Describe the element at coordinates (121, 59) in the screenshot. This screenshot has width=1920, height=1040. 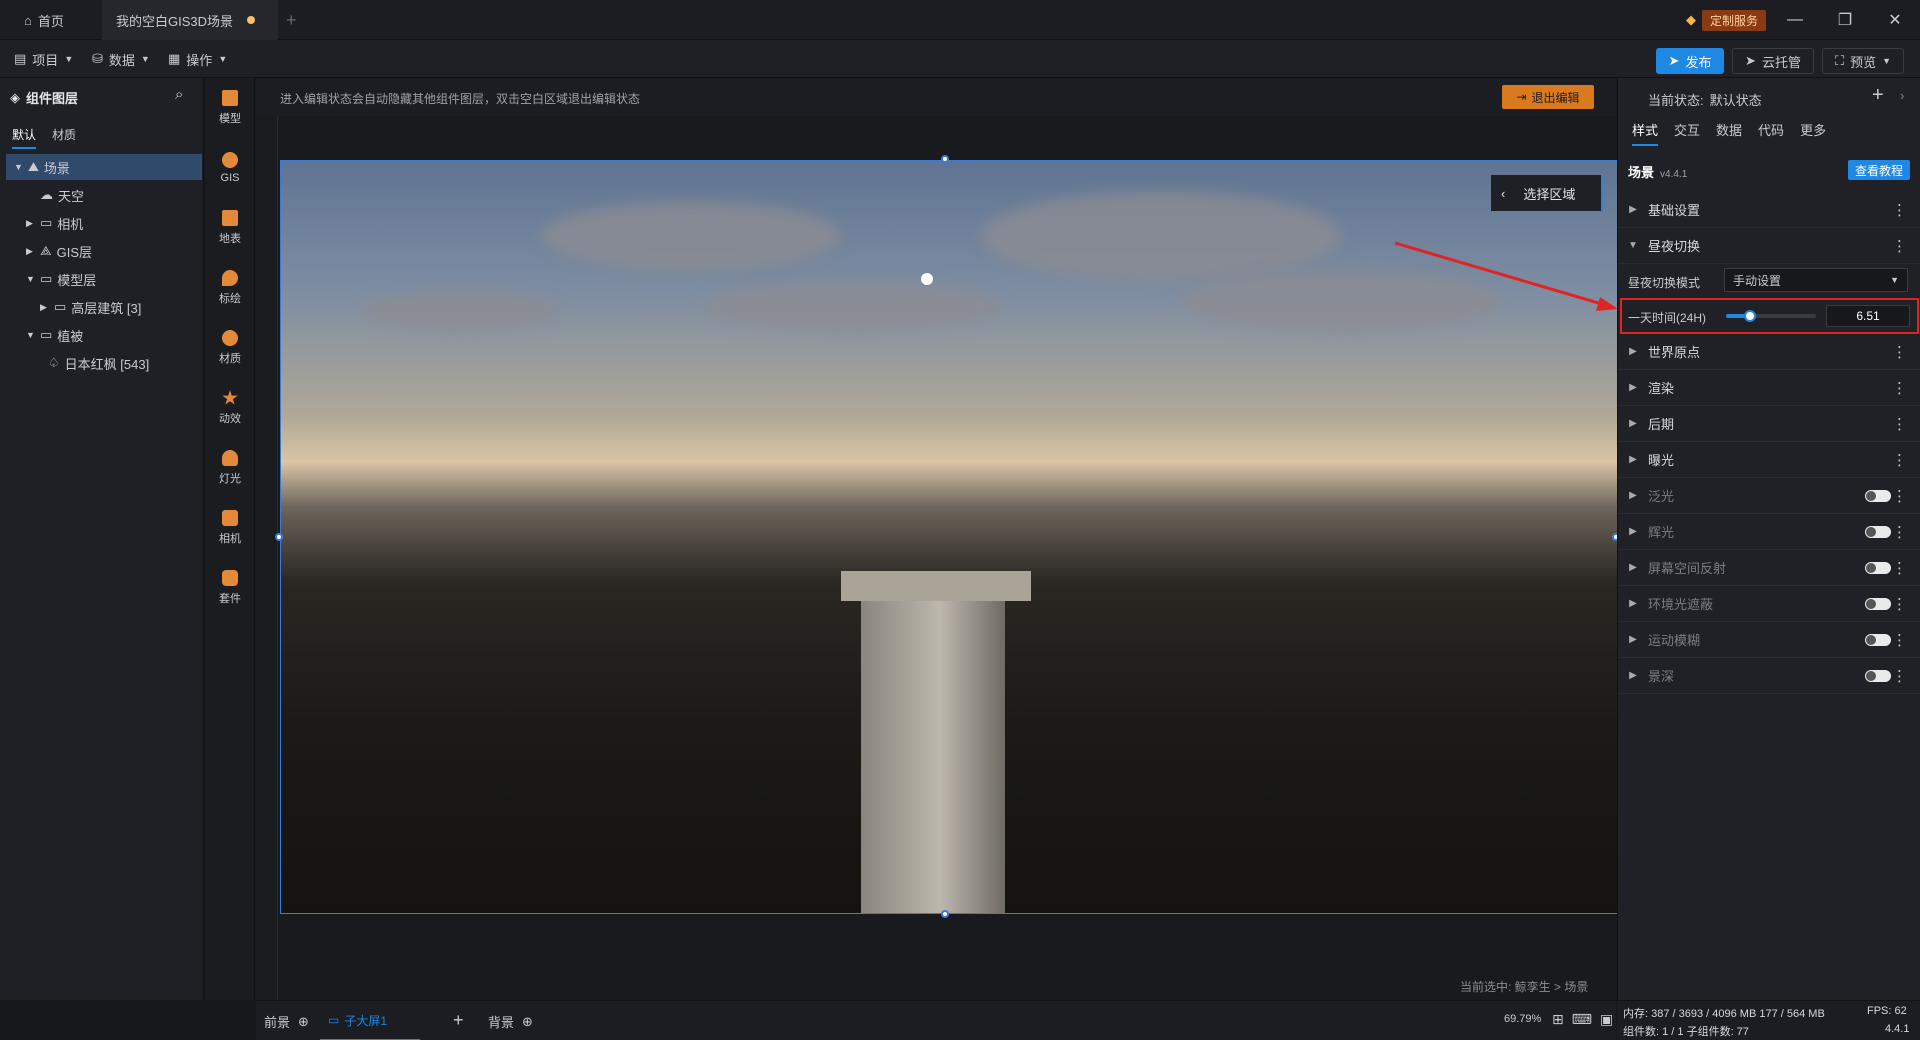
I see `menu-data: ⛁ 数据 ▼` at that location.